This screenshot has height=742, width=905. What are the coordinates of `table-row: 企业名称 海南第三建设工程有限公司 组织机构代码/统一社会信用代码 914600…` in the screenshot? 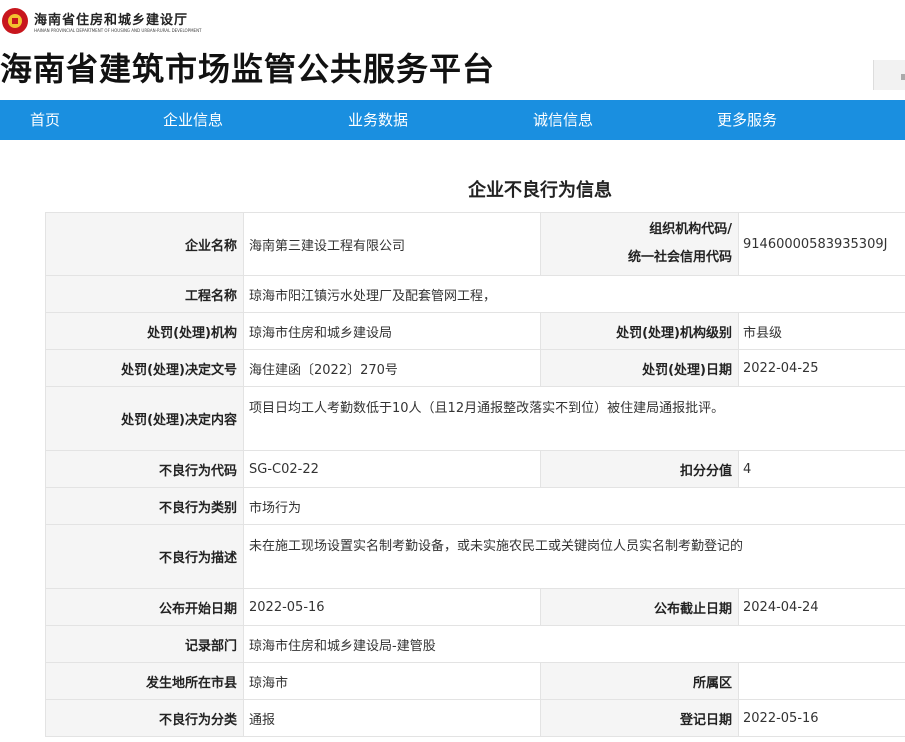 It's located at (475, 244).